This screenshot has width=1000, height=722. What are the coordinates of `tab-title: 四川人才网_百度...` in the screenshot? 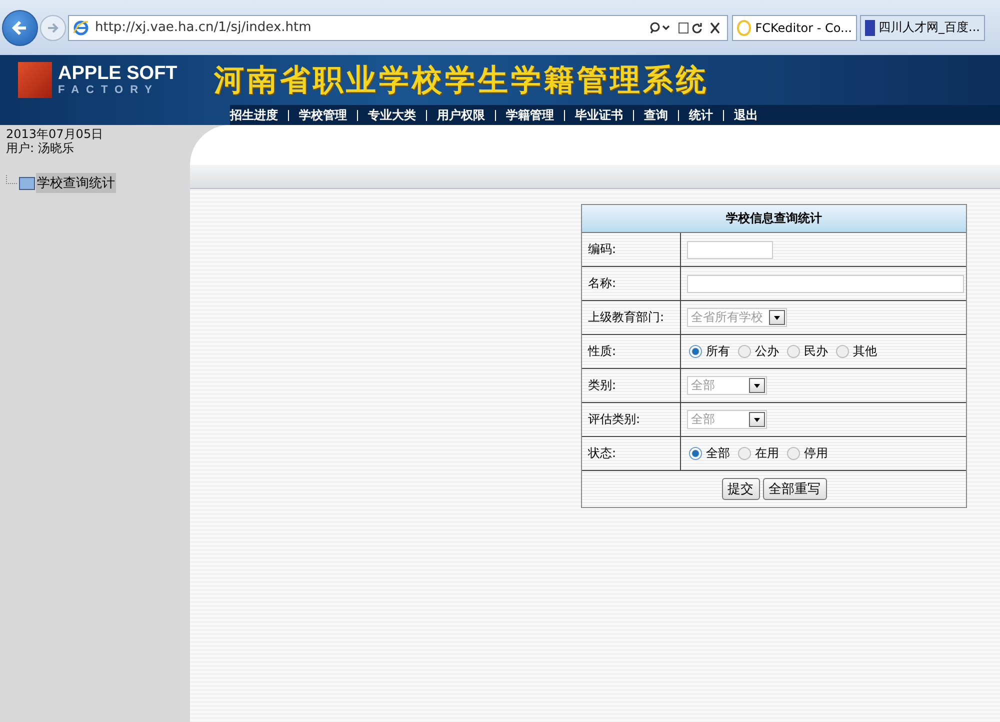 It's located at (929, 27).